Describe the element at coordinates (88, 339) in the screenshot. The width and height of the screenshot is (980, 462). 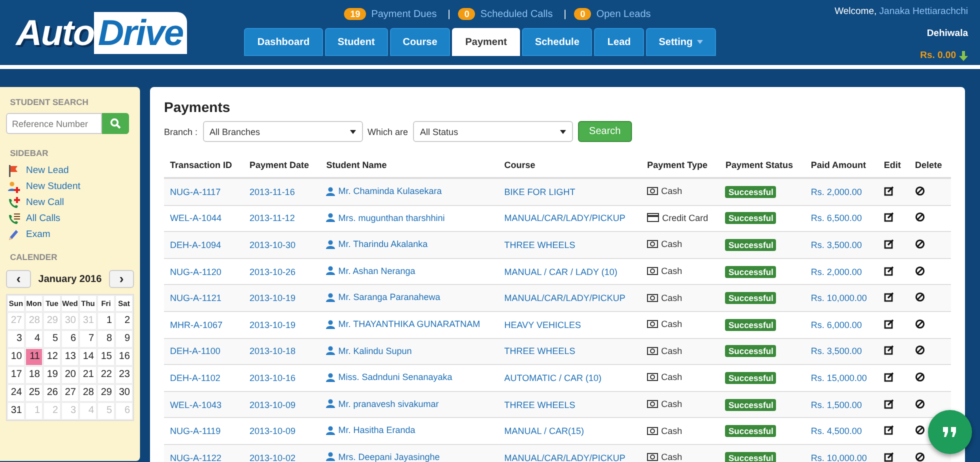
I see `calendar-day: 7` at that location.